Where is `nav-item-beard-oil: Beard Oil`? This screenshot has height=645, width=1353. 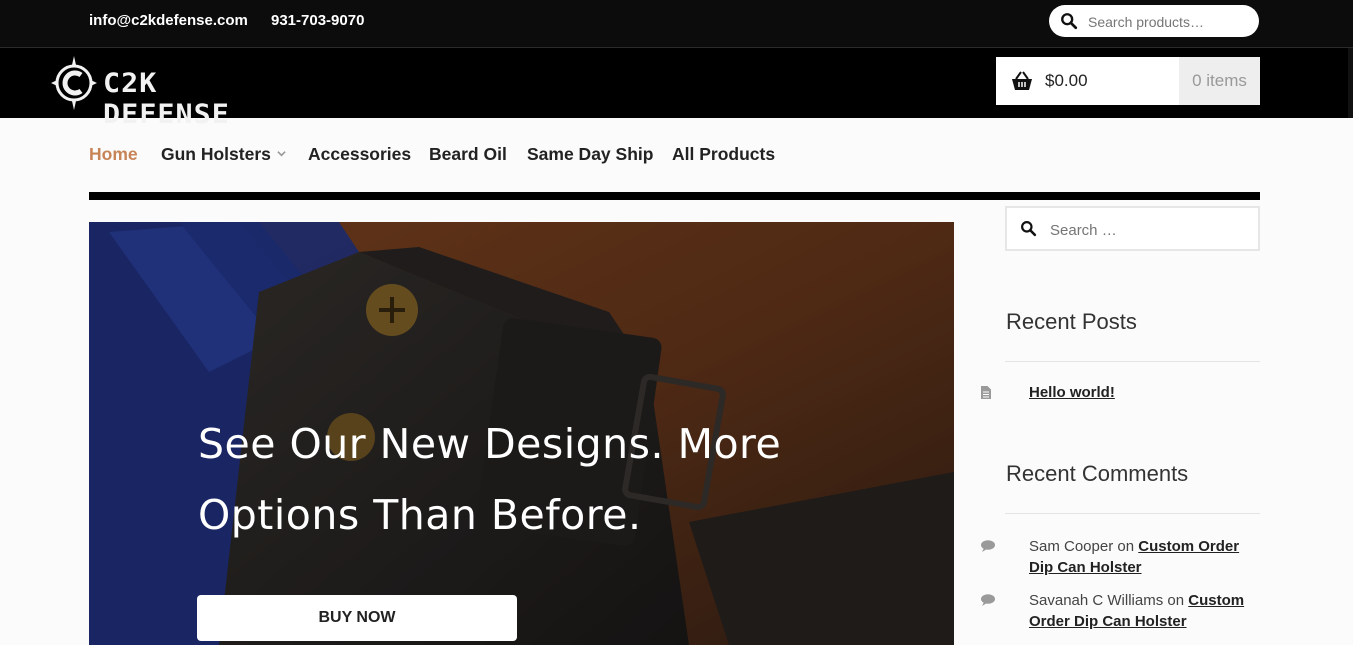
nav-item-beard-oil: Beard Oil is located at coordinates (468, 154).